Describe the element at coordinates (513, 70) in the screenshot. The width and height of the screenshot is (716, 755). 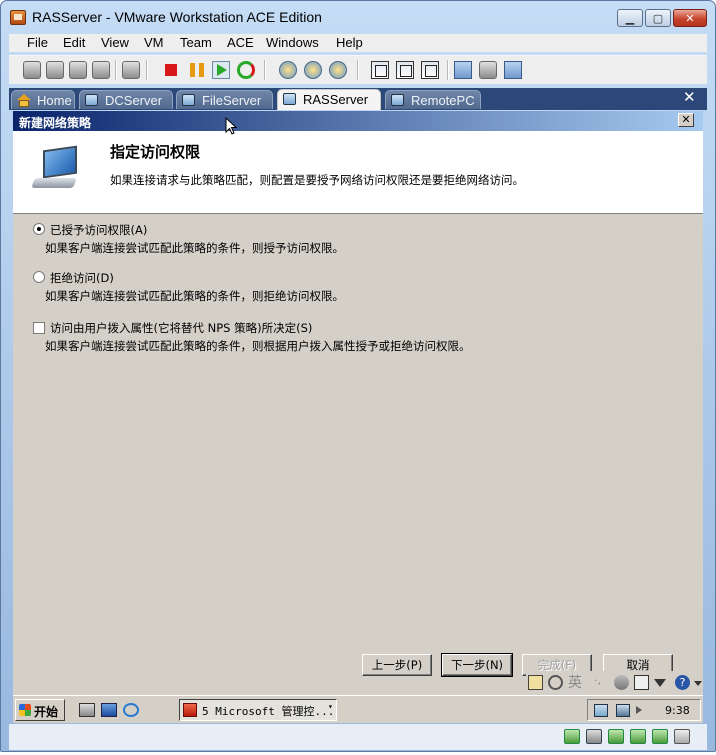
I see `appliance-view-icon` at that location.